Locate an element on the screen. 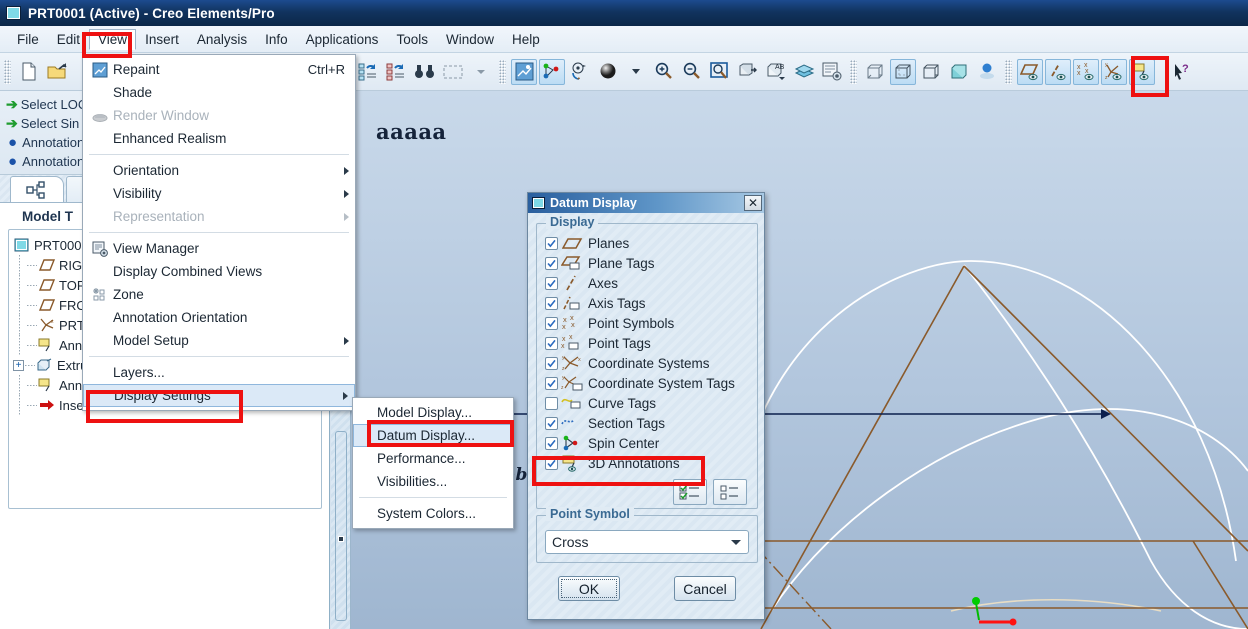 This screenshot has width=1248, height=629. shading-icon is located at coordinates (608, 72).